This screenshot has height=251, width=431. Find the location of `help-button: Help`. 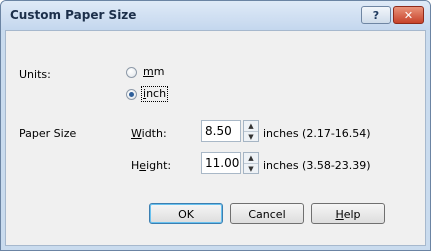

help-button: Help is located at coordinates (348, 213).